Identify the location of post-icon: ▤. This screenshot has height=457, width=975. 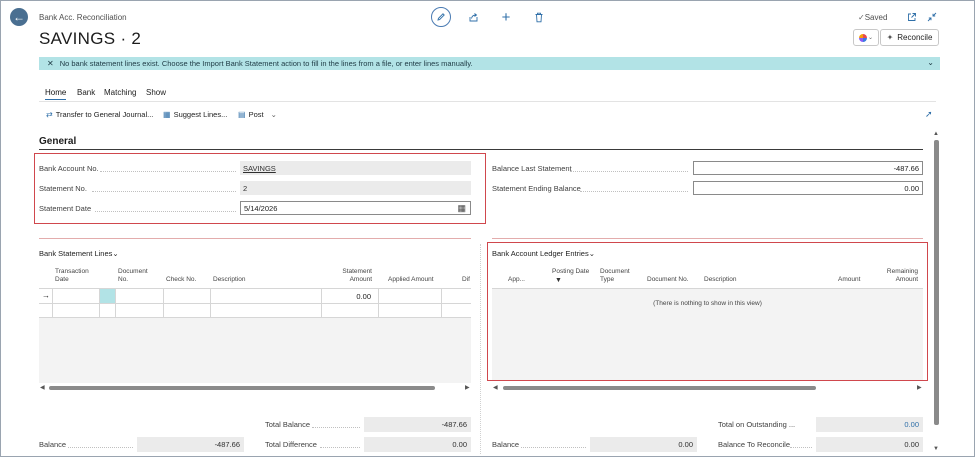
(242, 114).